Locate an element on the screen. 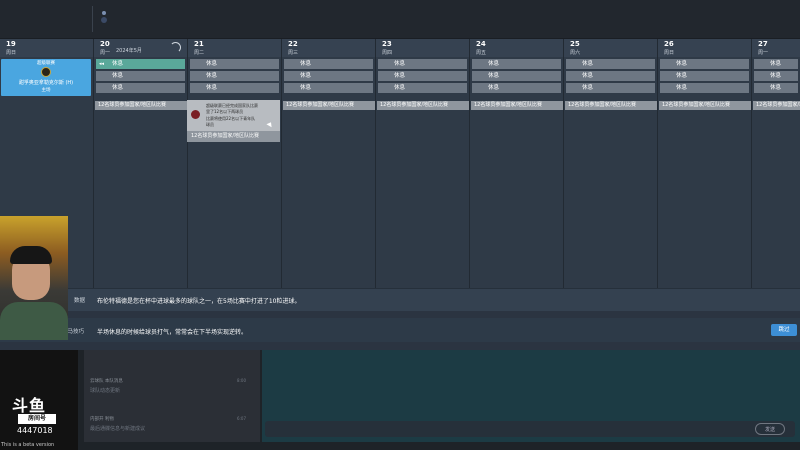 The height and width of the screenshot is (450, 800). double-arrow-icon: ◂◂ is located at coordinates (102, 64).